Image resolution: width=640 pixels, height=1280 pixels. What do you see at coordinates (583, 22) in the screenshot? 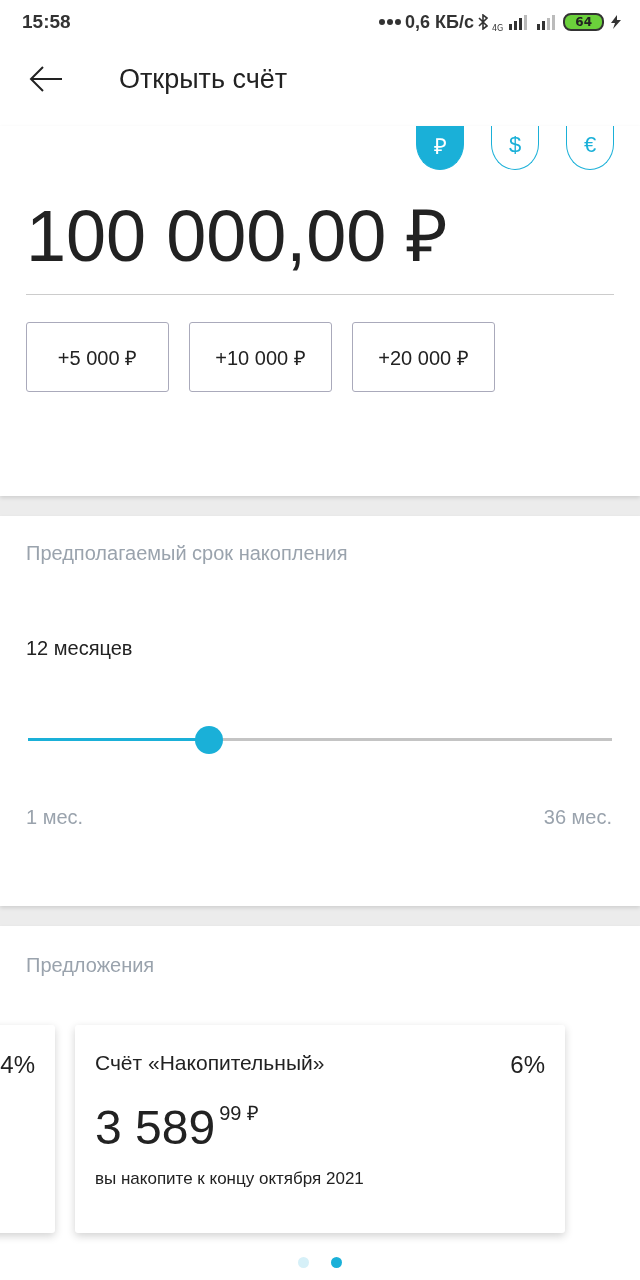
I see `battery-level: 64` at bounding box center [583, 22].